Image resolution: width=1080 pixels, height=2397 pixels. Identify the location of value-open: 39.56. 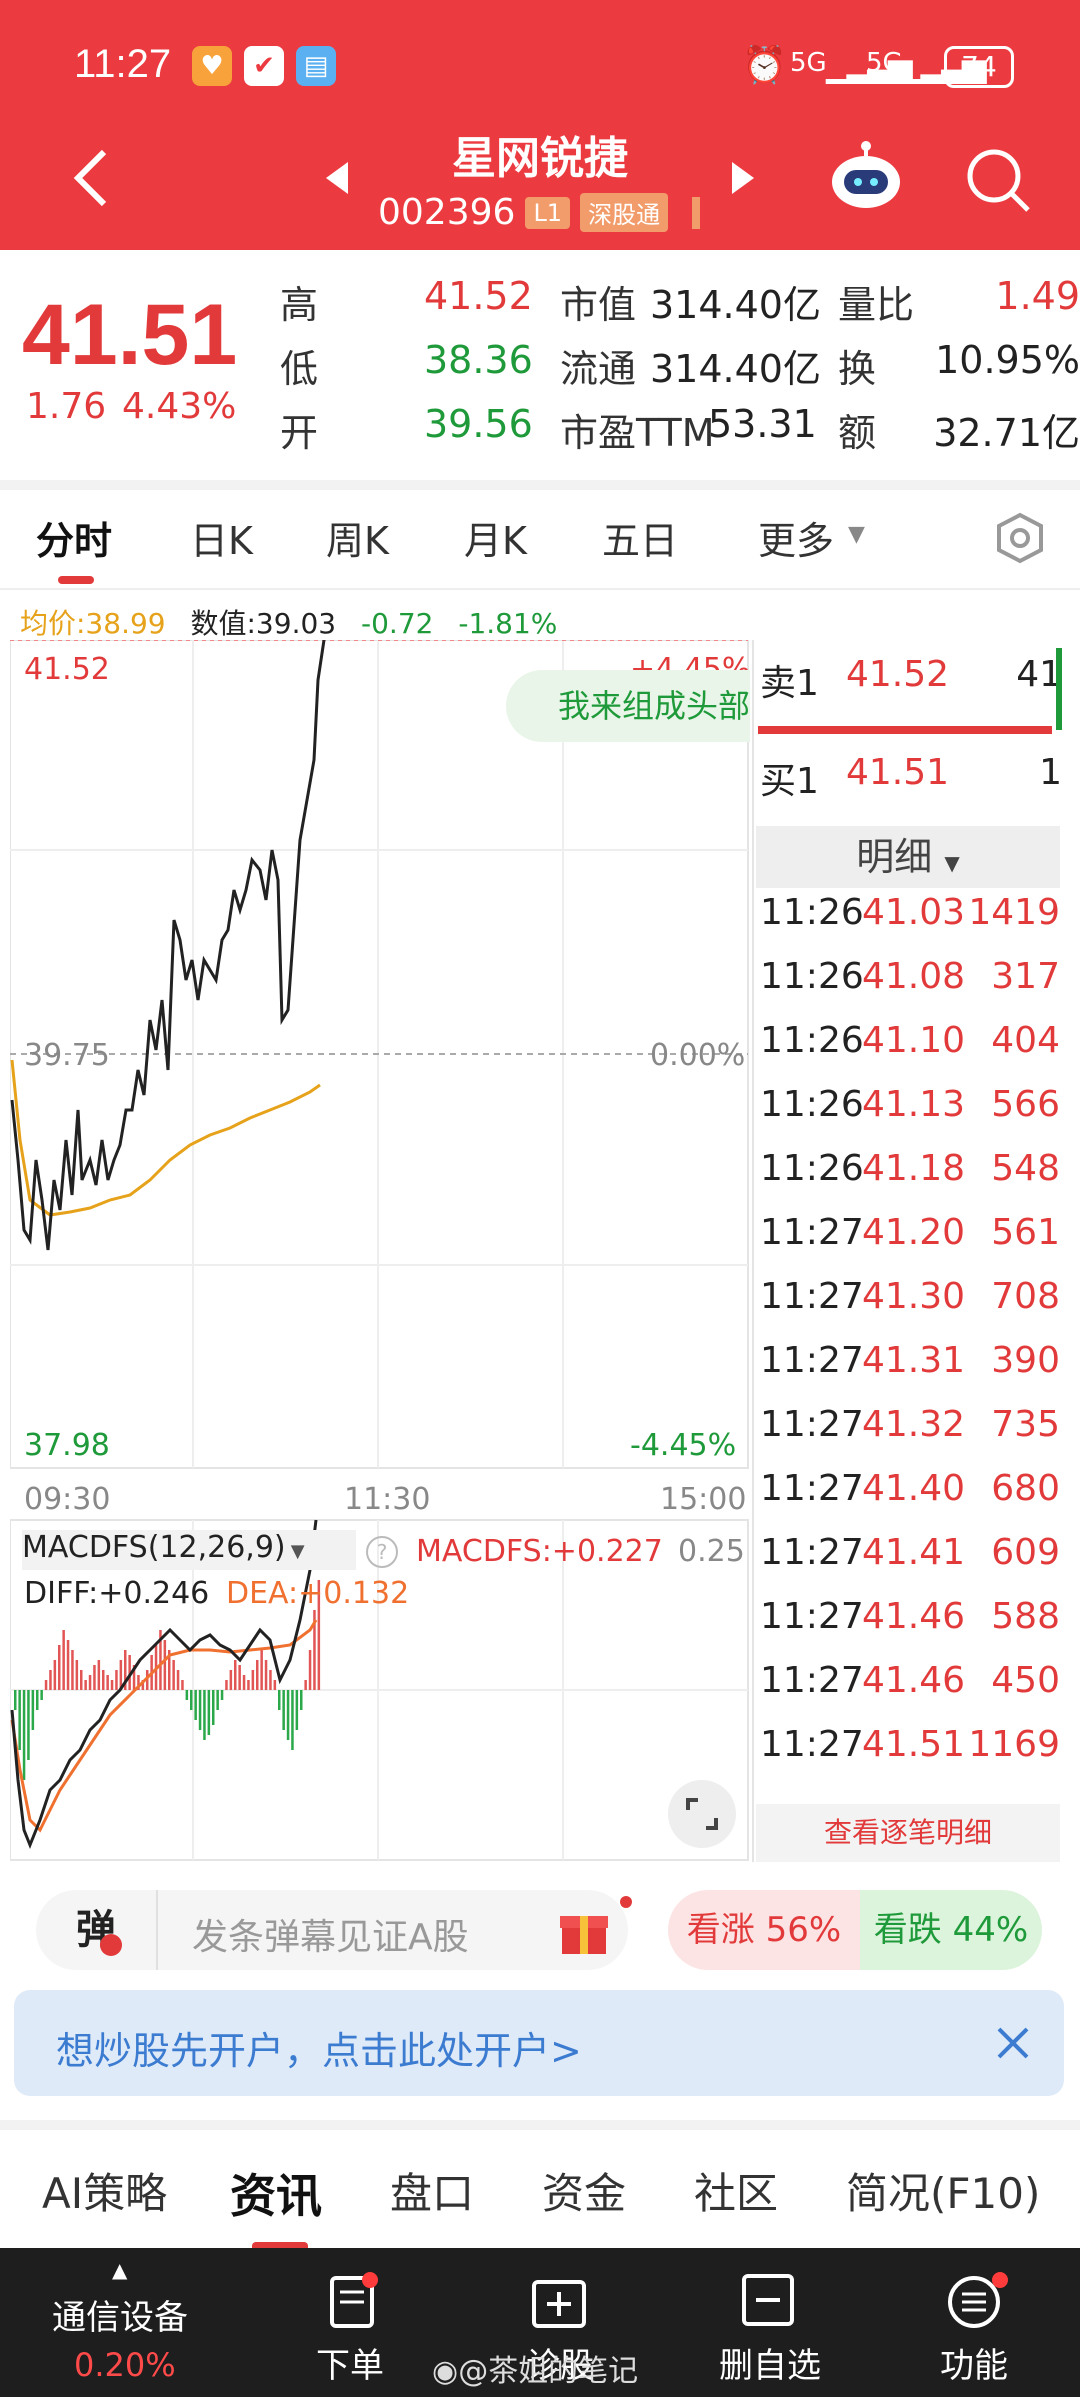
(478, 424).